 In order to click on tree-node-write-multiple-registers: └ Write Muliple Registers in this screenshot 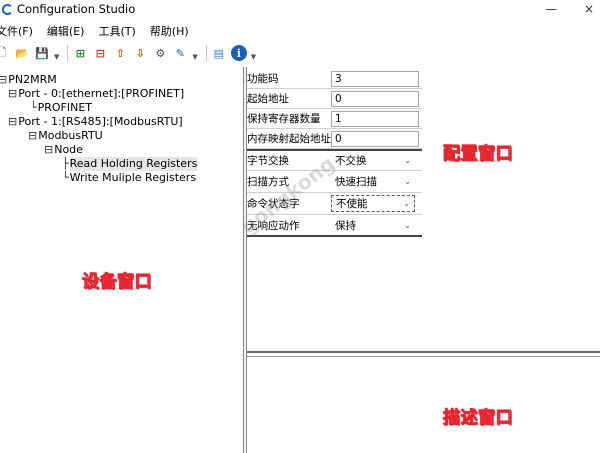, I will do `click(129, 178)`.